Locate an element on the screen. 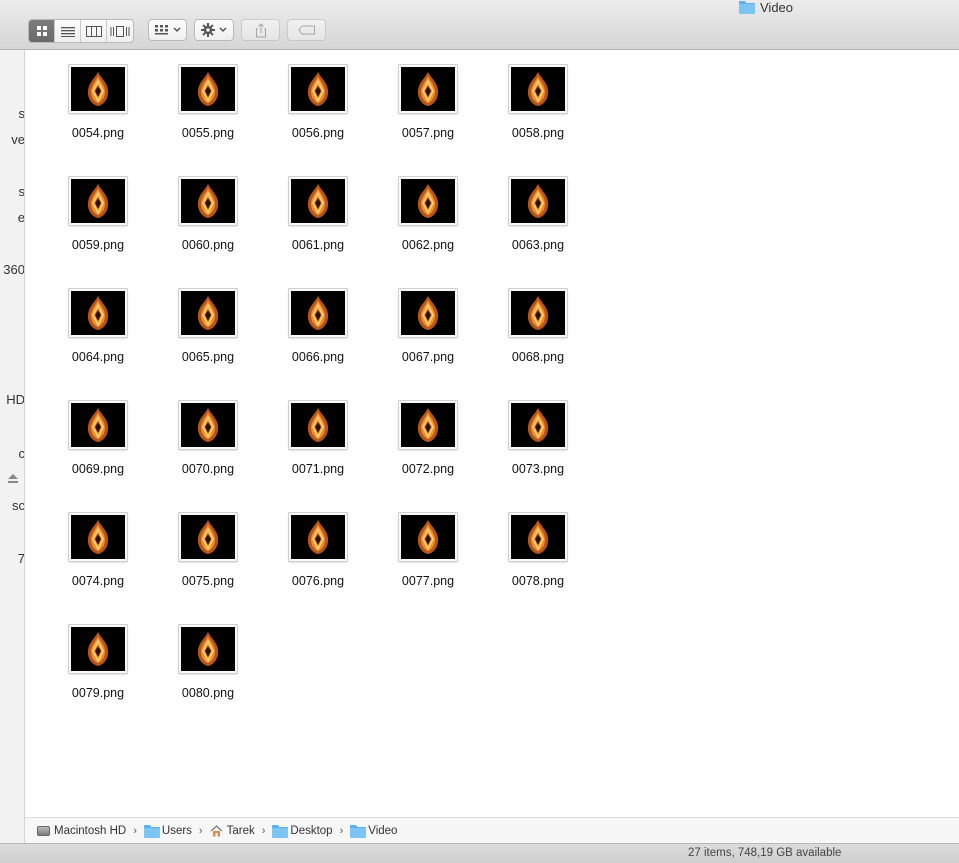  breadcrumb-tarek: Tarek is located at coordinates (232, 831).